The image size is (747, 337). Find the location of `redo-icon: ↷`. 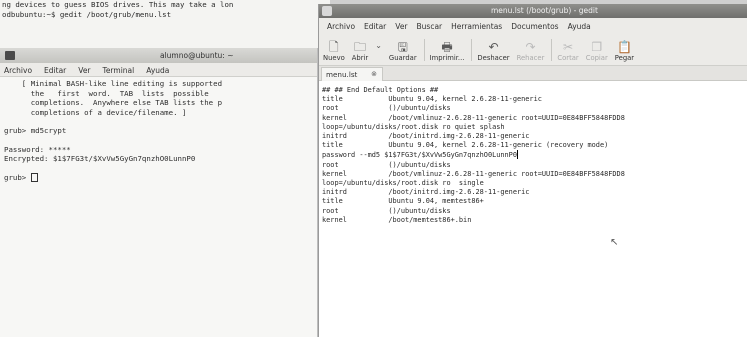

redo-icon: ↷ is located at coordinates (530, 47).